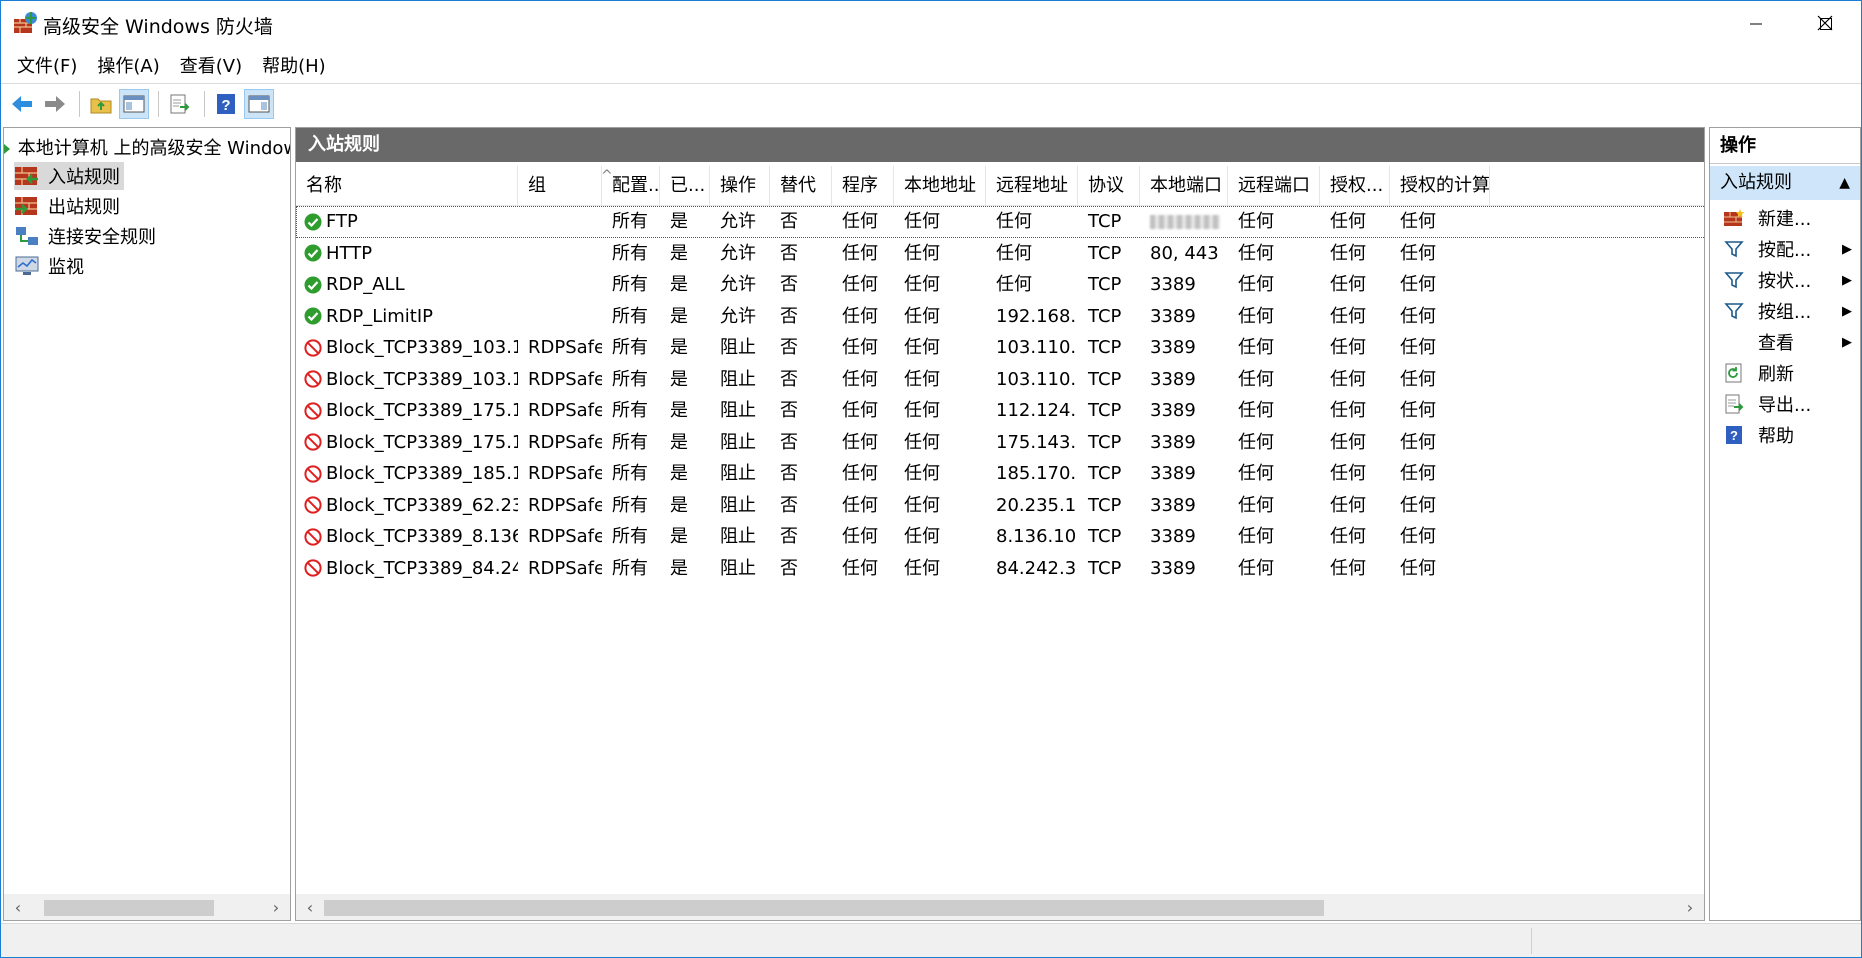 The image size is (1862, 958). Describe the element at coordinates (560, 222) in the screenshot. I see `cell-group` at that location.